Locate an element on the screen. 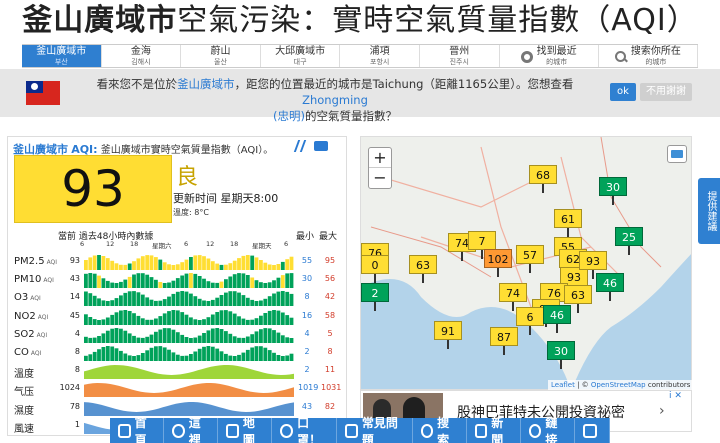 The image size is (720, 443). bottom-nav-item: 新聞 is located at coordinates (494, 429).